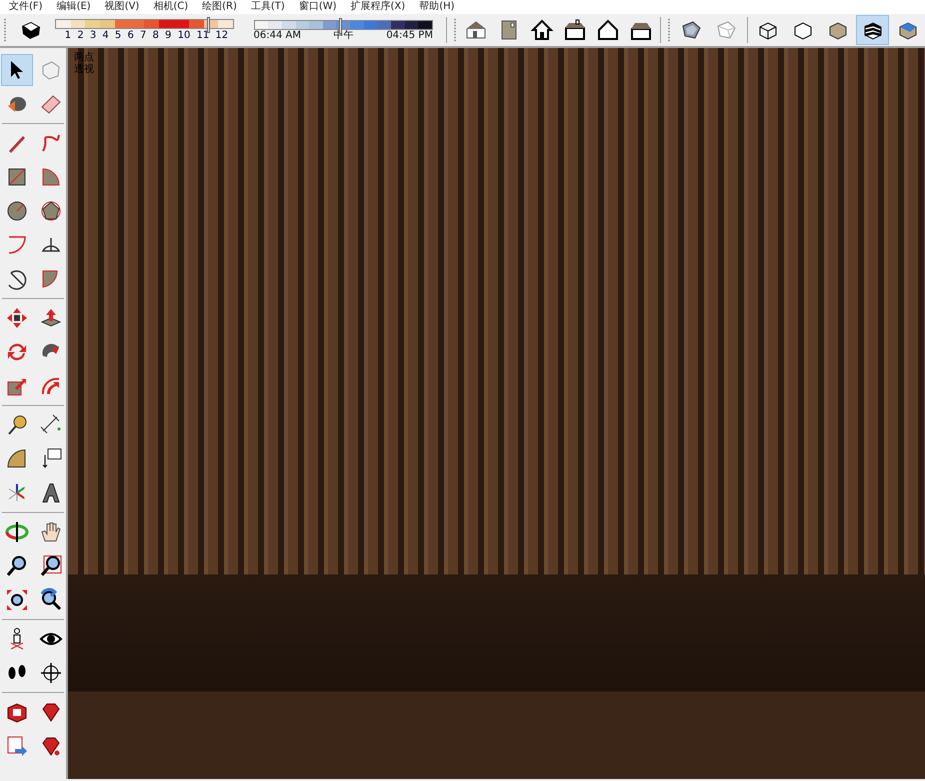 Image resolution: width=925 pixels, height=781 pixels. I want to click on polygon-icon, so click(51, 211).